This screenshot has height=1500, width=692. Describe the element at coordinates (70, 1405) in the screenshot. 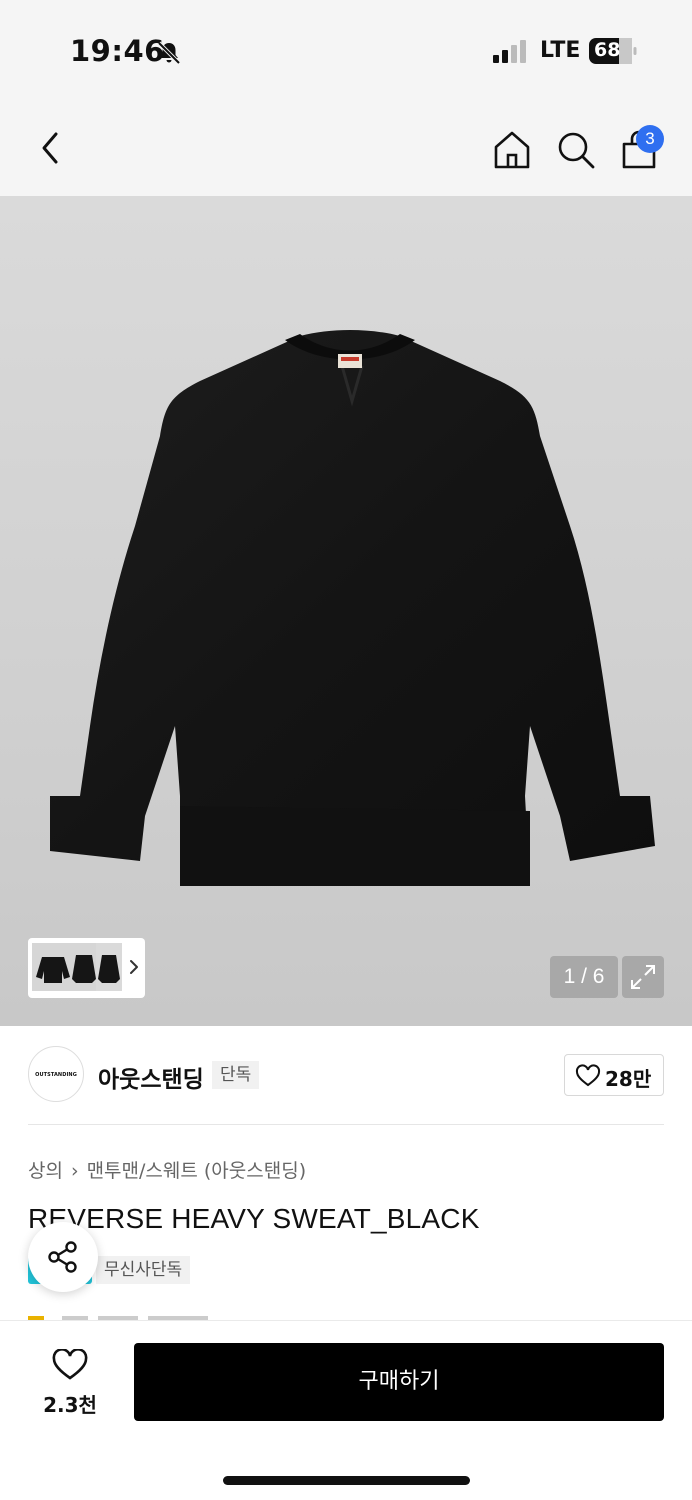

I see `wishlist-count: 2.3천` at that location.